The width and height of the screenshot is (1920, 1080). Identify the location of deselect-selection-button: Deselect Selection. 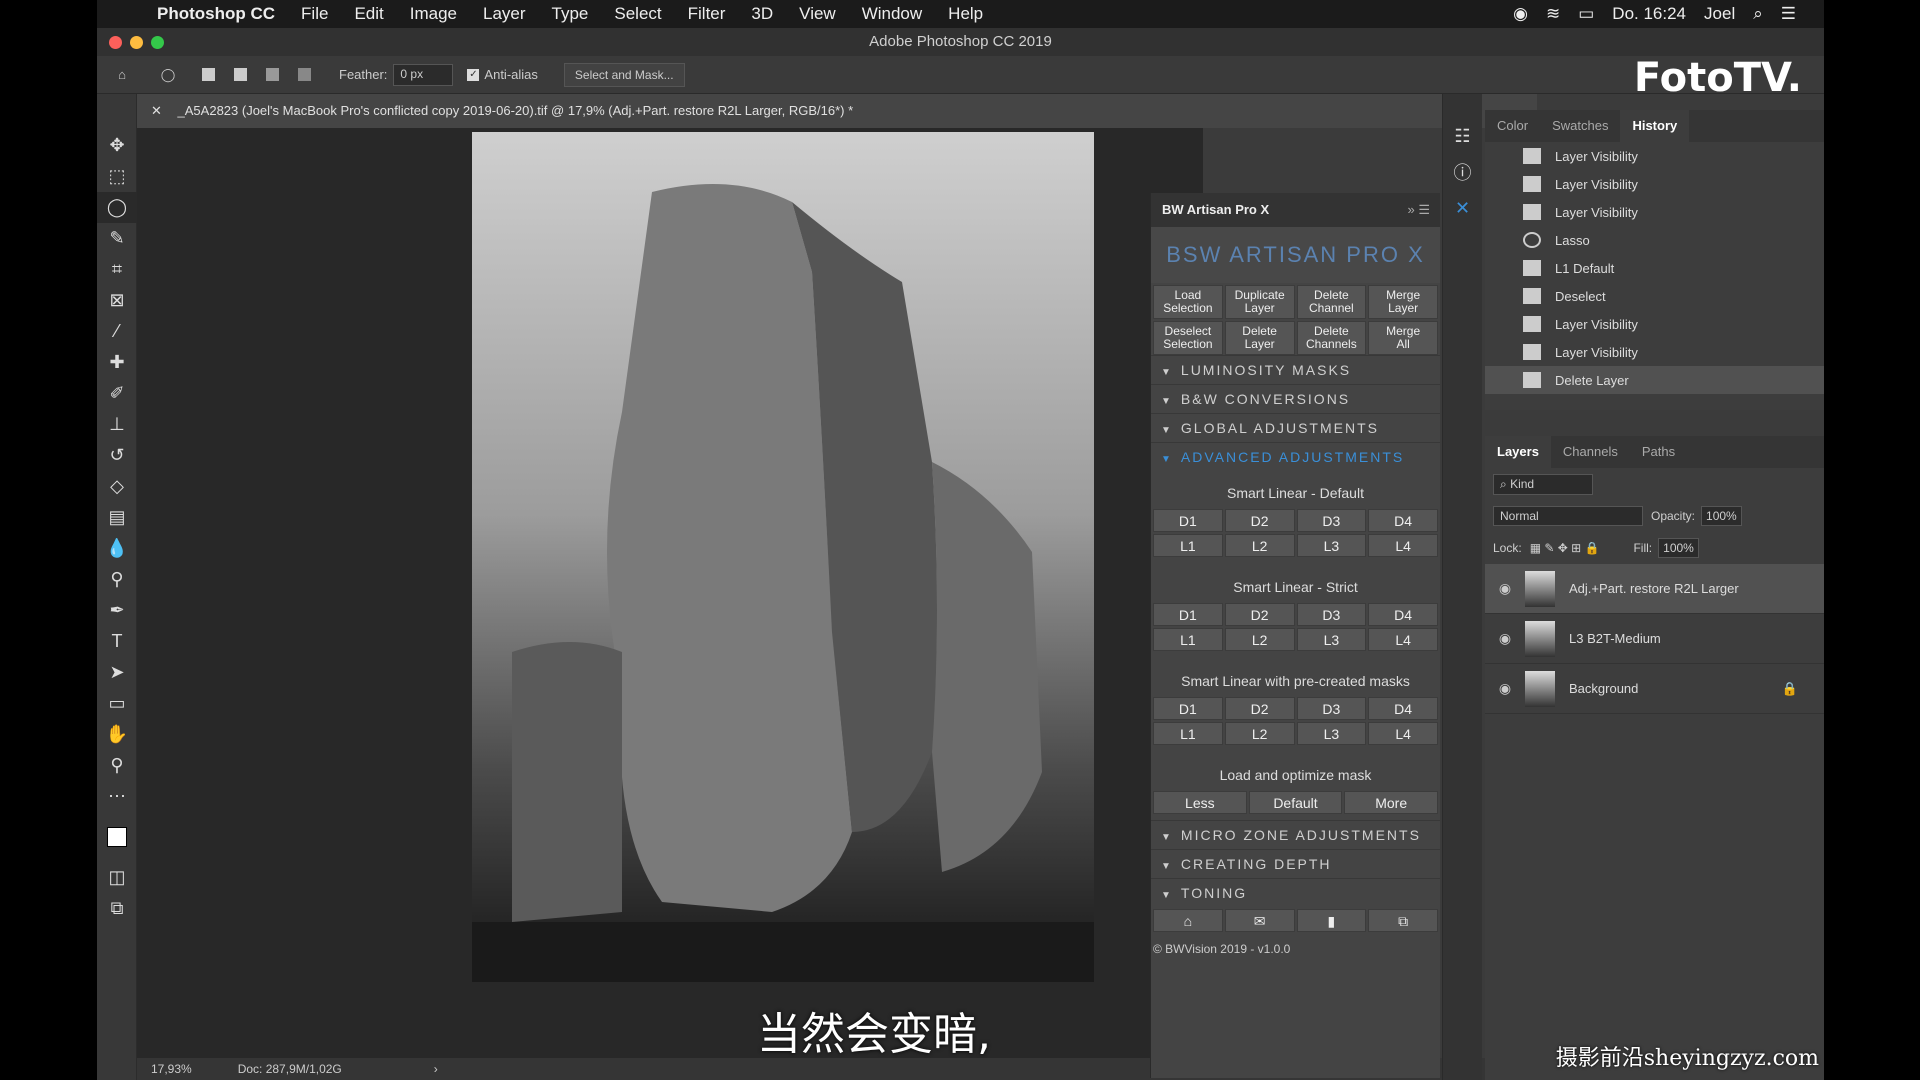
(1188, 338).